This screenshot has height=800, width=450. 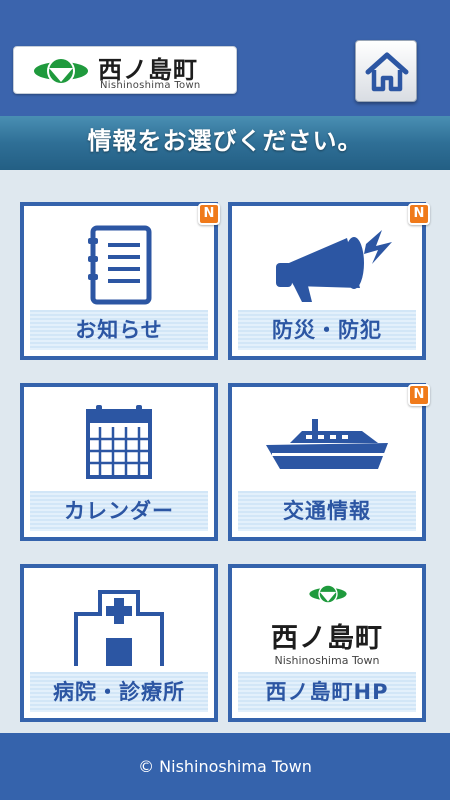 What do you see at coordinates (327, 638) in the screenshot?
I see `hp-logo-name: 西ノ島町` at bounding box center [327, 638].